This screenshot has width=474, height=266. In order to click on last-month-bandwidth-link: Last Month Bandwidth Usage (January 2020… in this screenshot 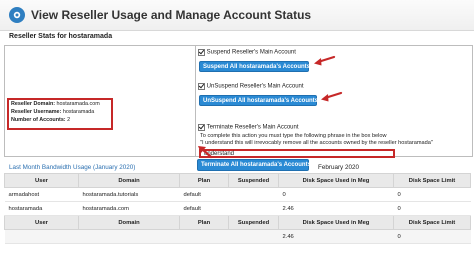, I will do `click(72, 167)`.